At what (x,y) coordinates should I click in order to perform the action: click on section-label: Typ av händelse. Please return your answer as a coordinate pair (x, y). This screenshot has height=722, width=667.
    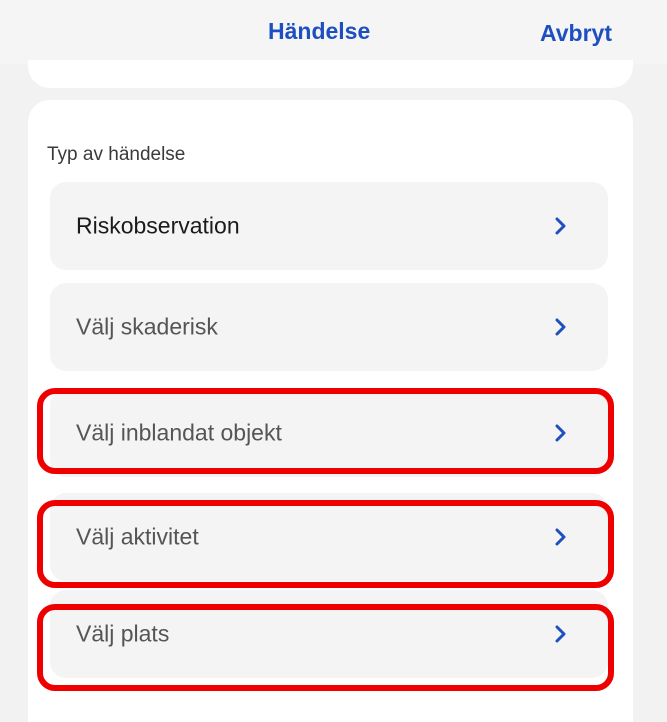
    Looking at the image, I should click on (116, 154).